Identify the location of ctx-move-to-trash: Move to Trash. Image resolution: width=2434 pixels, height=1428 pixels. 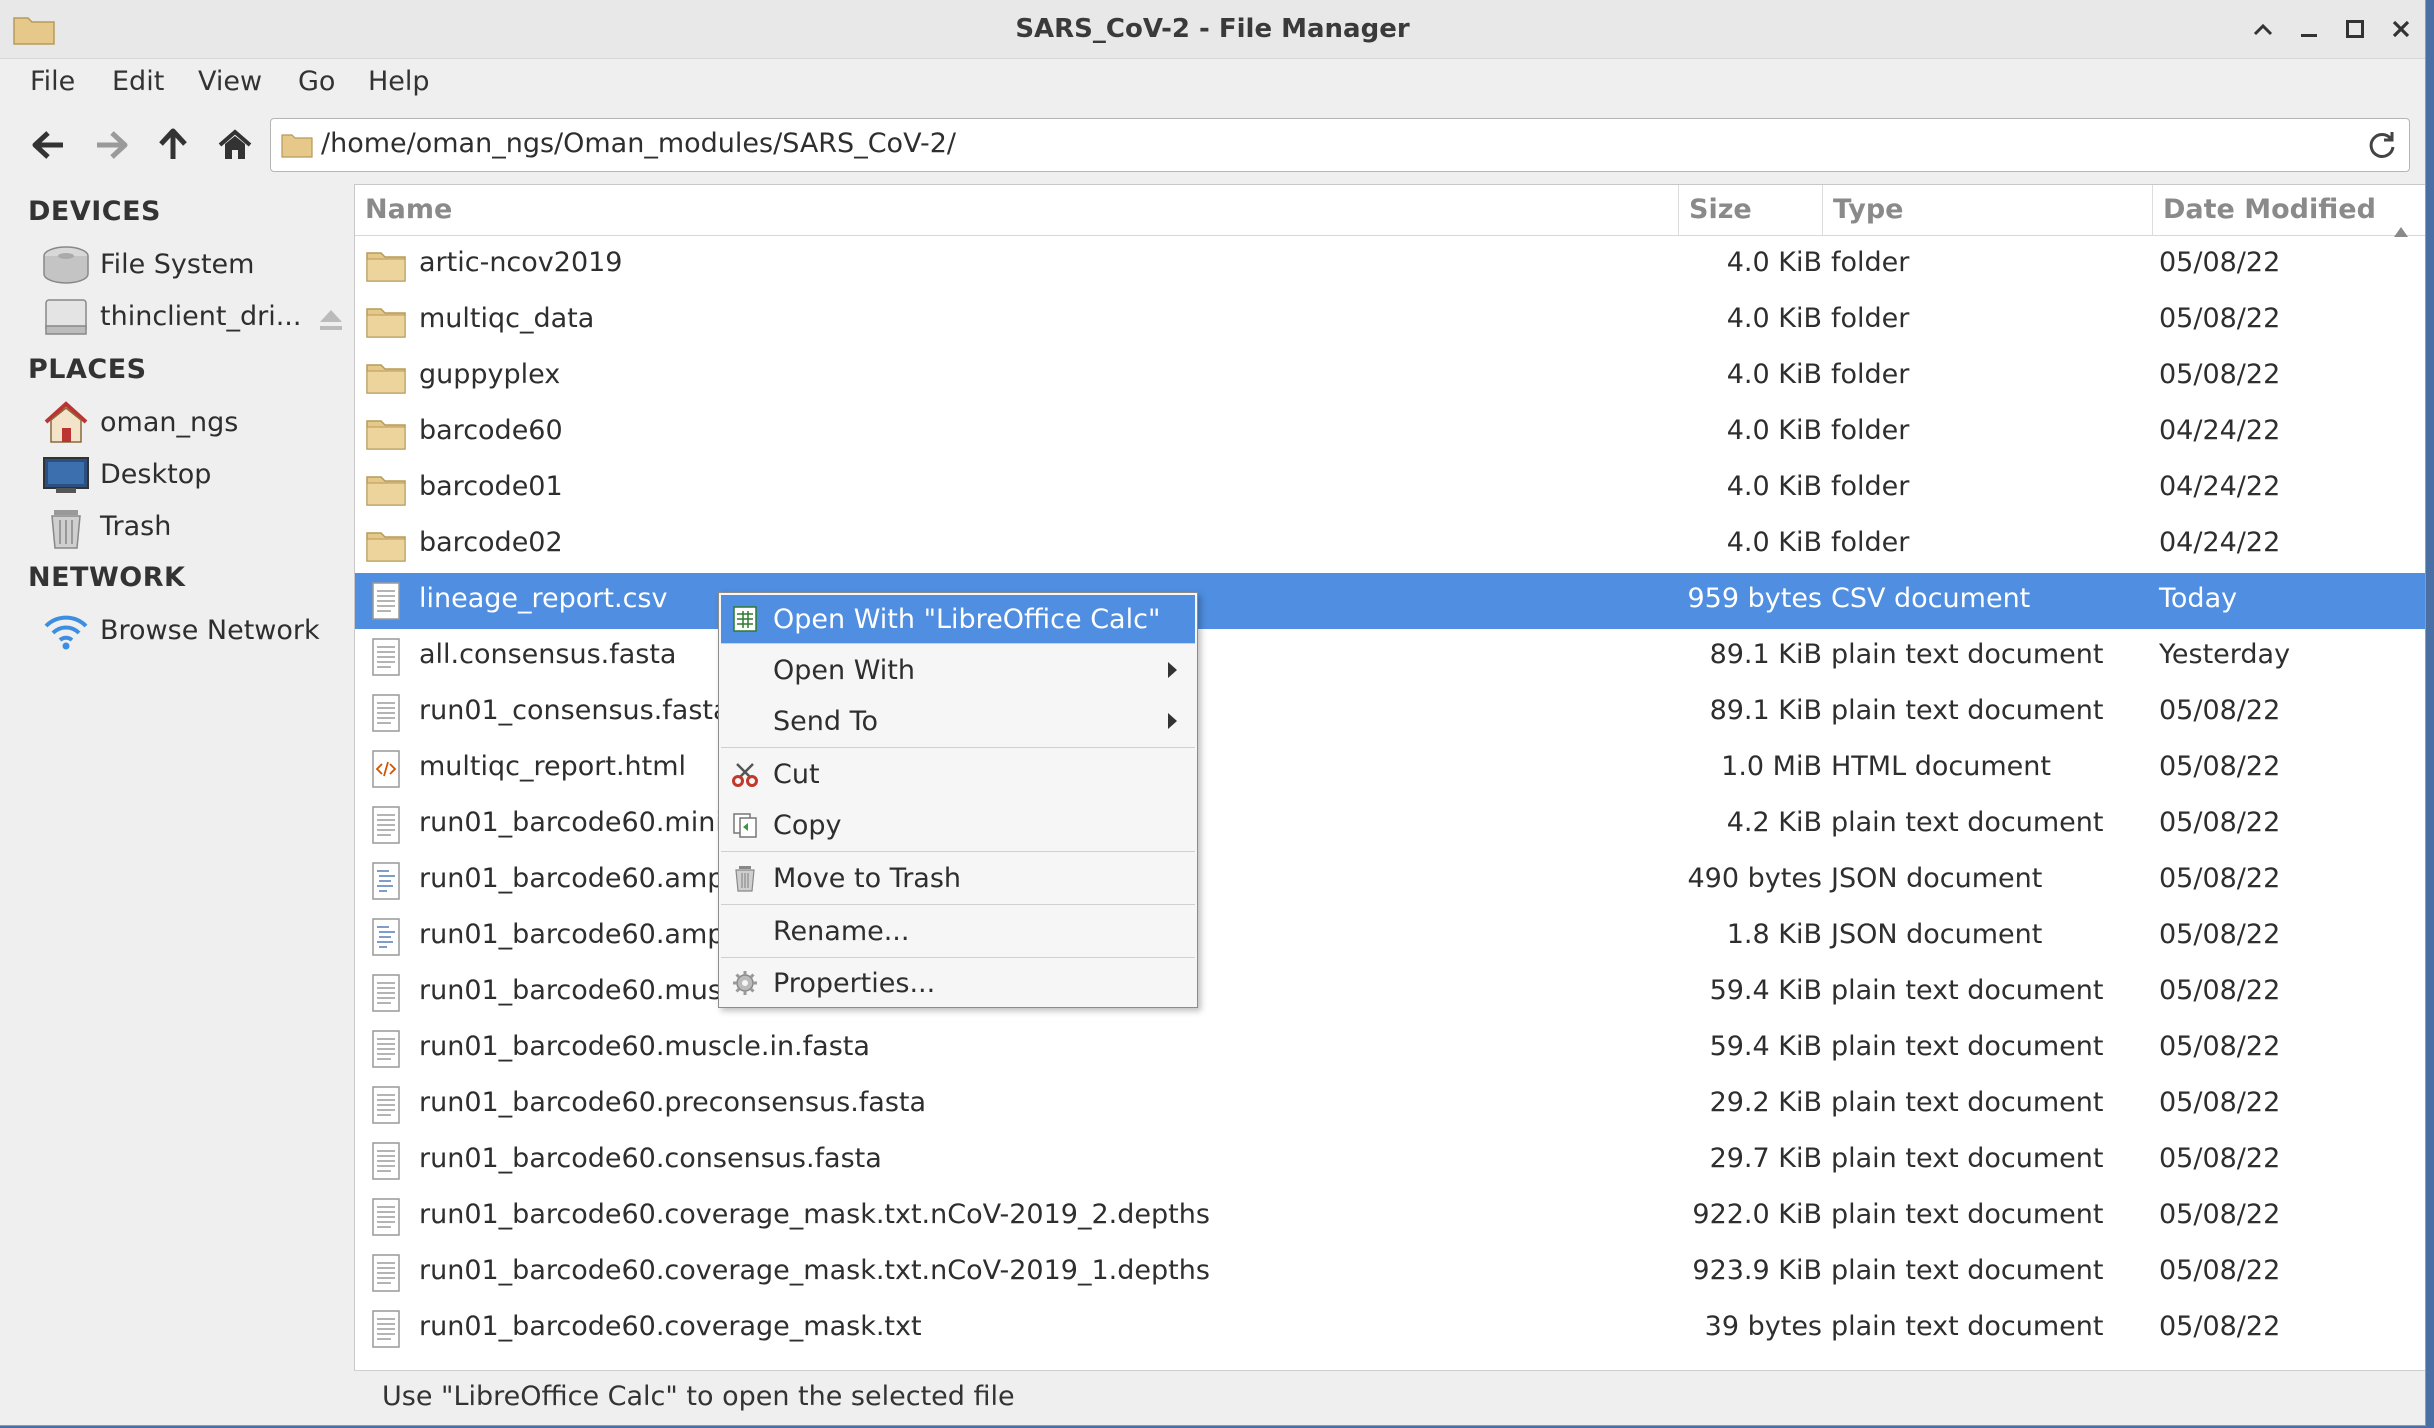
(958, 878).